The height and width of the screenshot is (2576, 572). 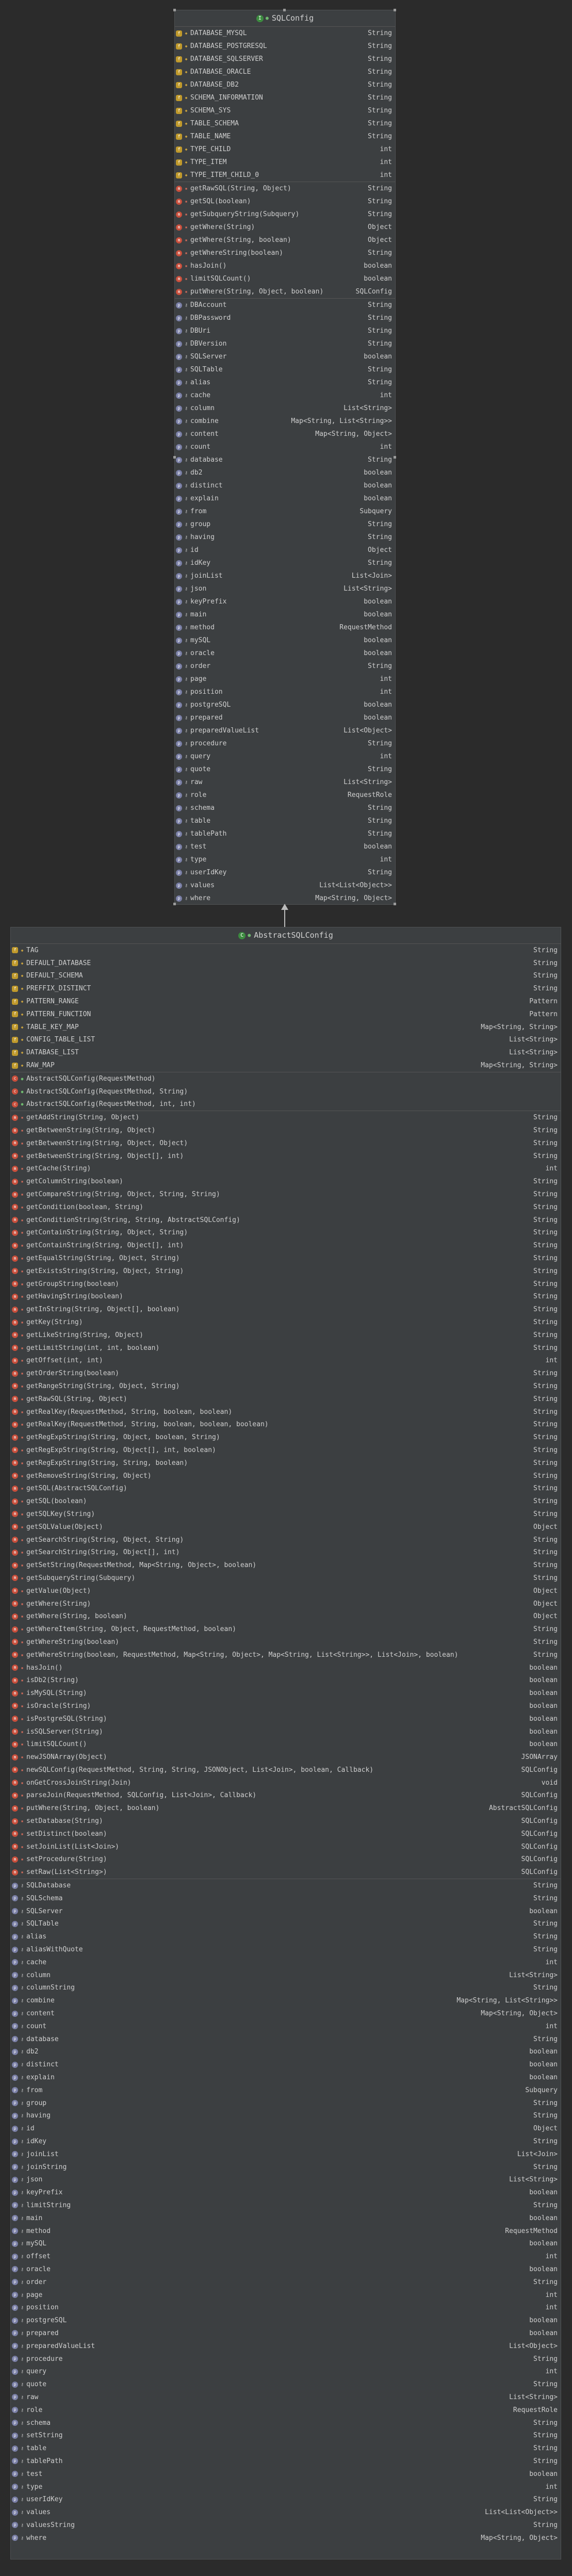 I want to click on property-row: p ⚷ joinList List<Join>, so click(x=285, y=575).